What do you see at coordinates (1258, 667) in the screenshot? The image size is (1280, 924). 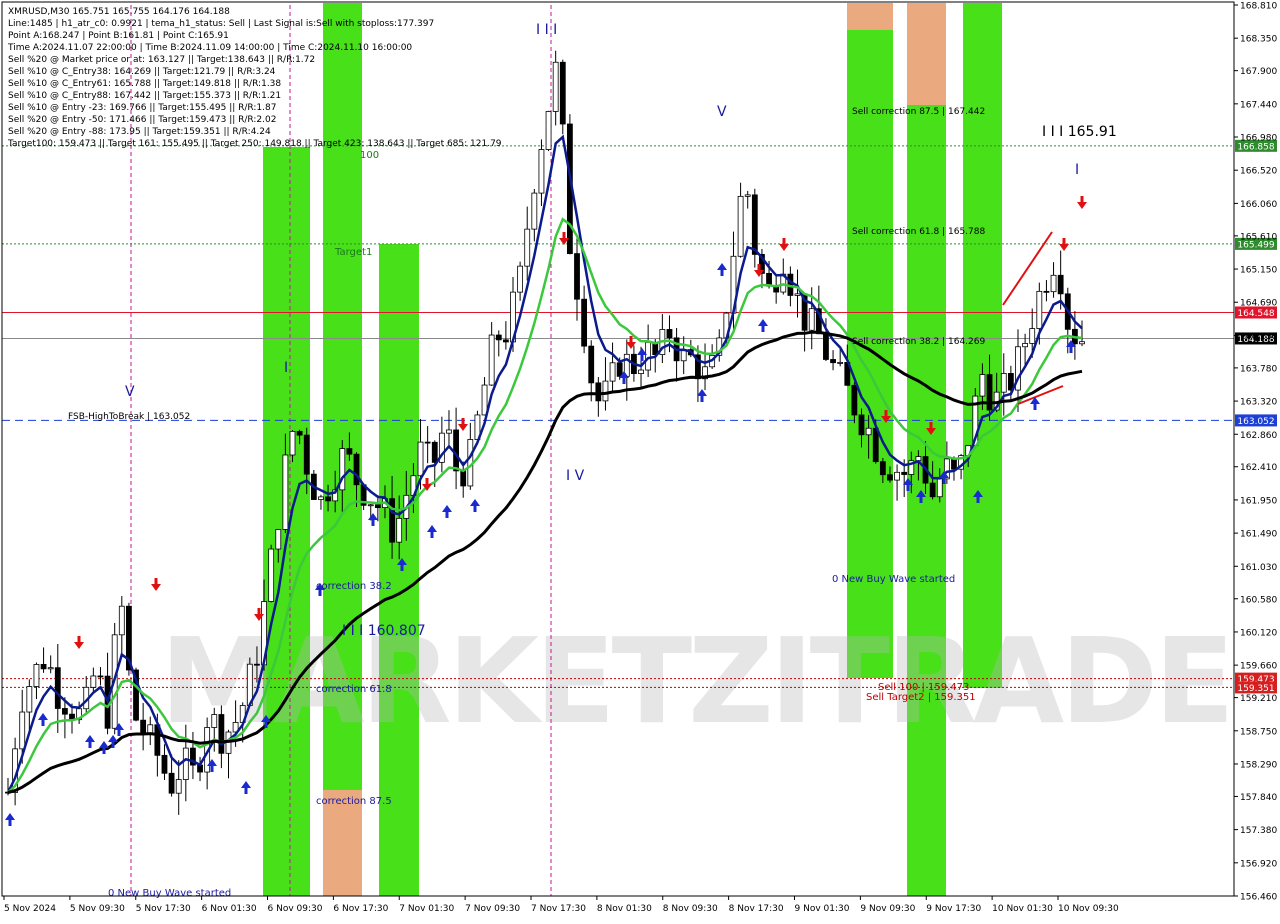 I see `price-tick-label: 159.660` at bounding box center [1258, 667].